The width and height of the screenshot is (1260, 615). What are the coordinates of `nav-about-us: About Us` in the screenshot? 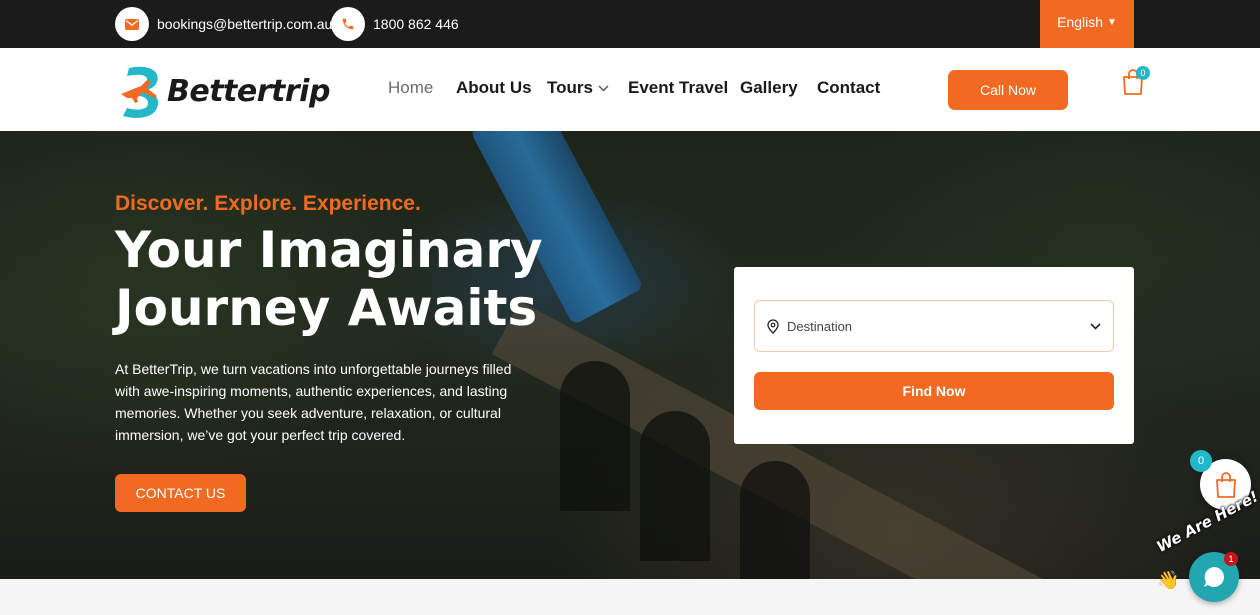 It's located at (494, 88).